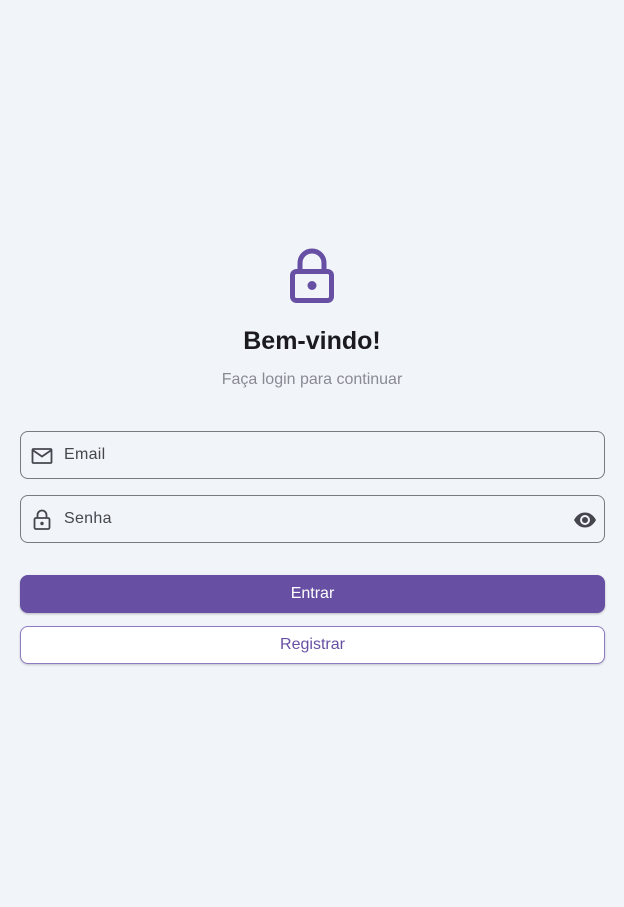 The width and height of the screenshot is (624, 907). I want to click on eye-icon, so click(585, 520).